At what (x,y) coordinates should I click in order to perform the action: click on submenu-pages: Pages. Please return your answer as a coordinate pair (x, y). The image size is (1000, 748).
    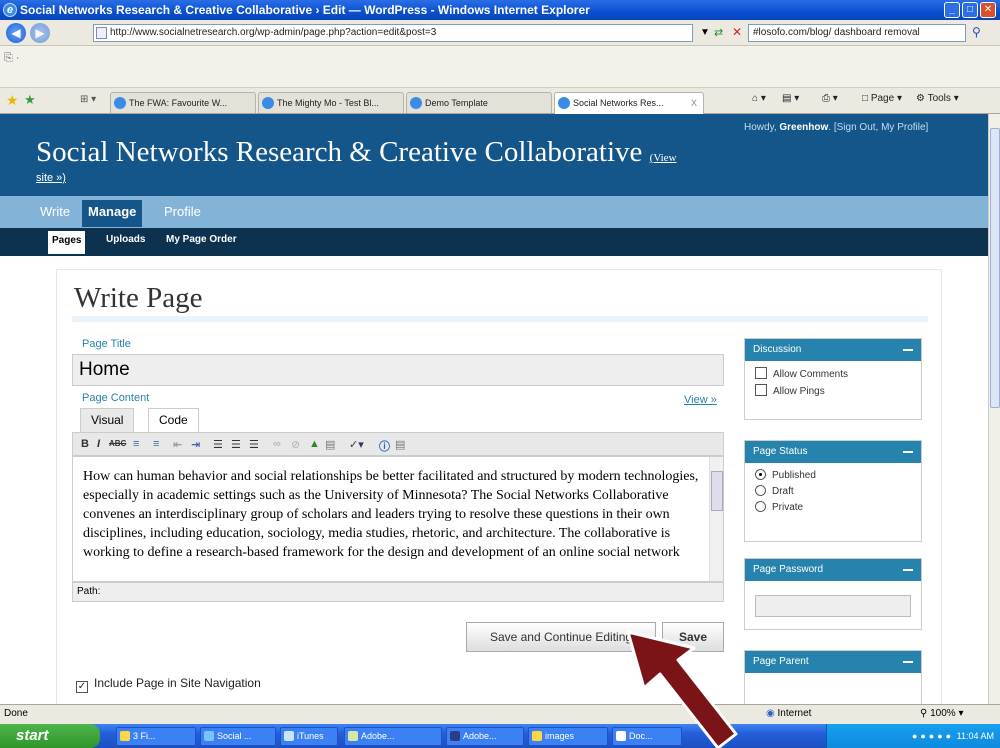
    Looking at the image, I should click on (67, 242).